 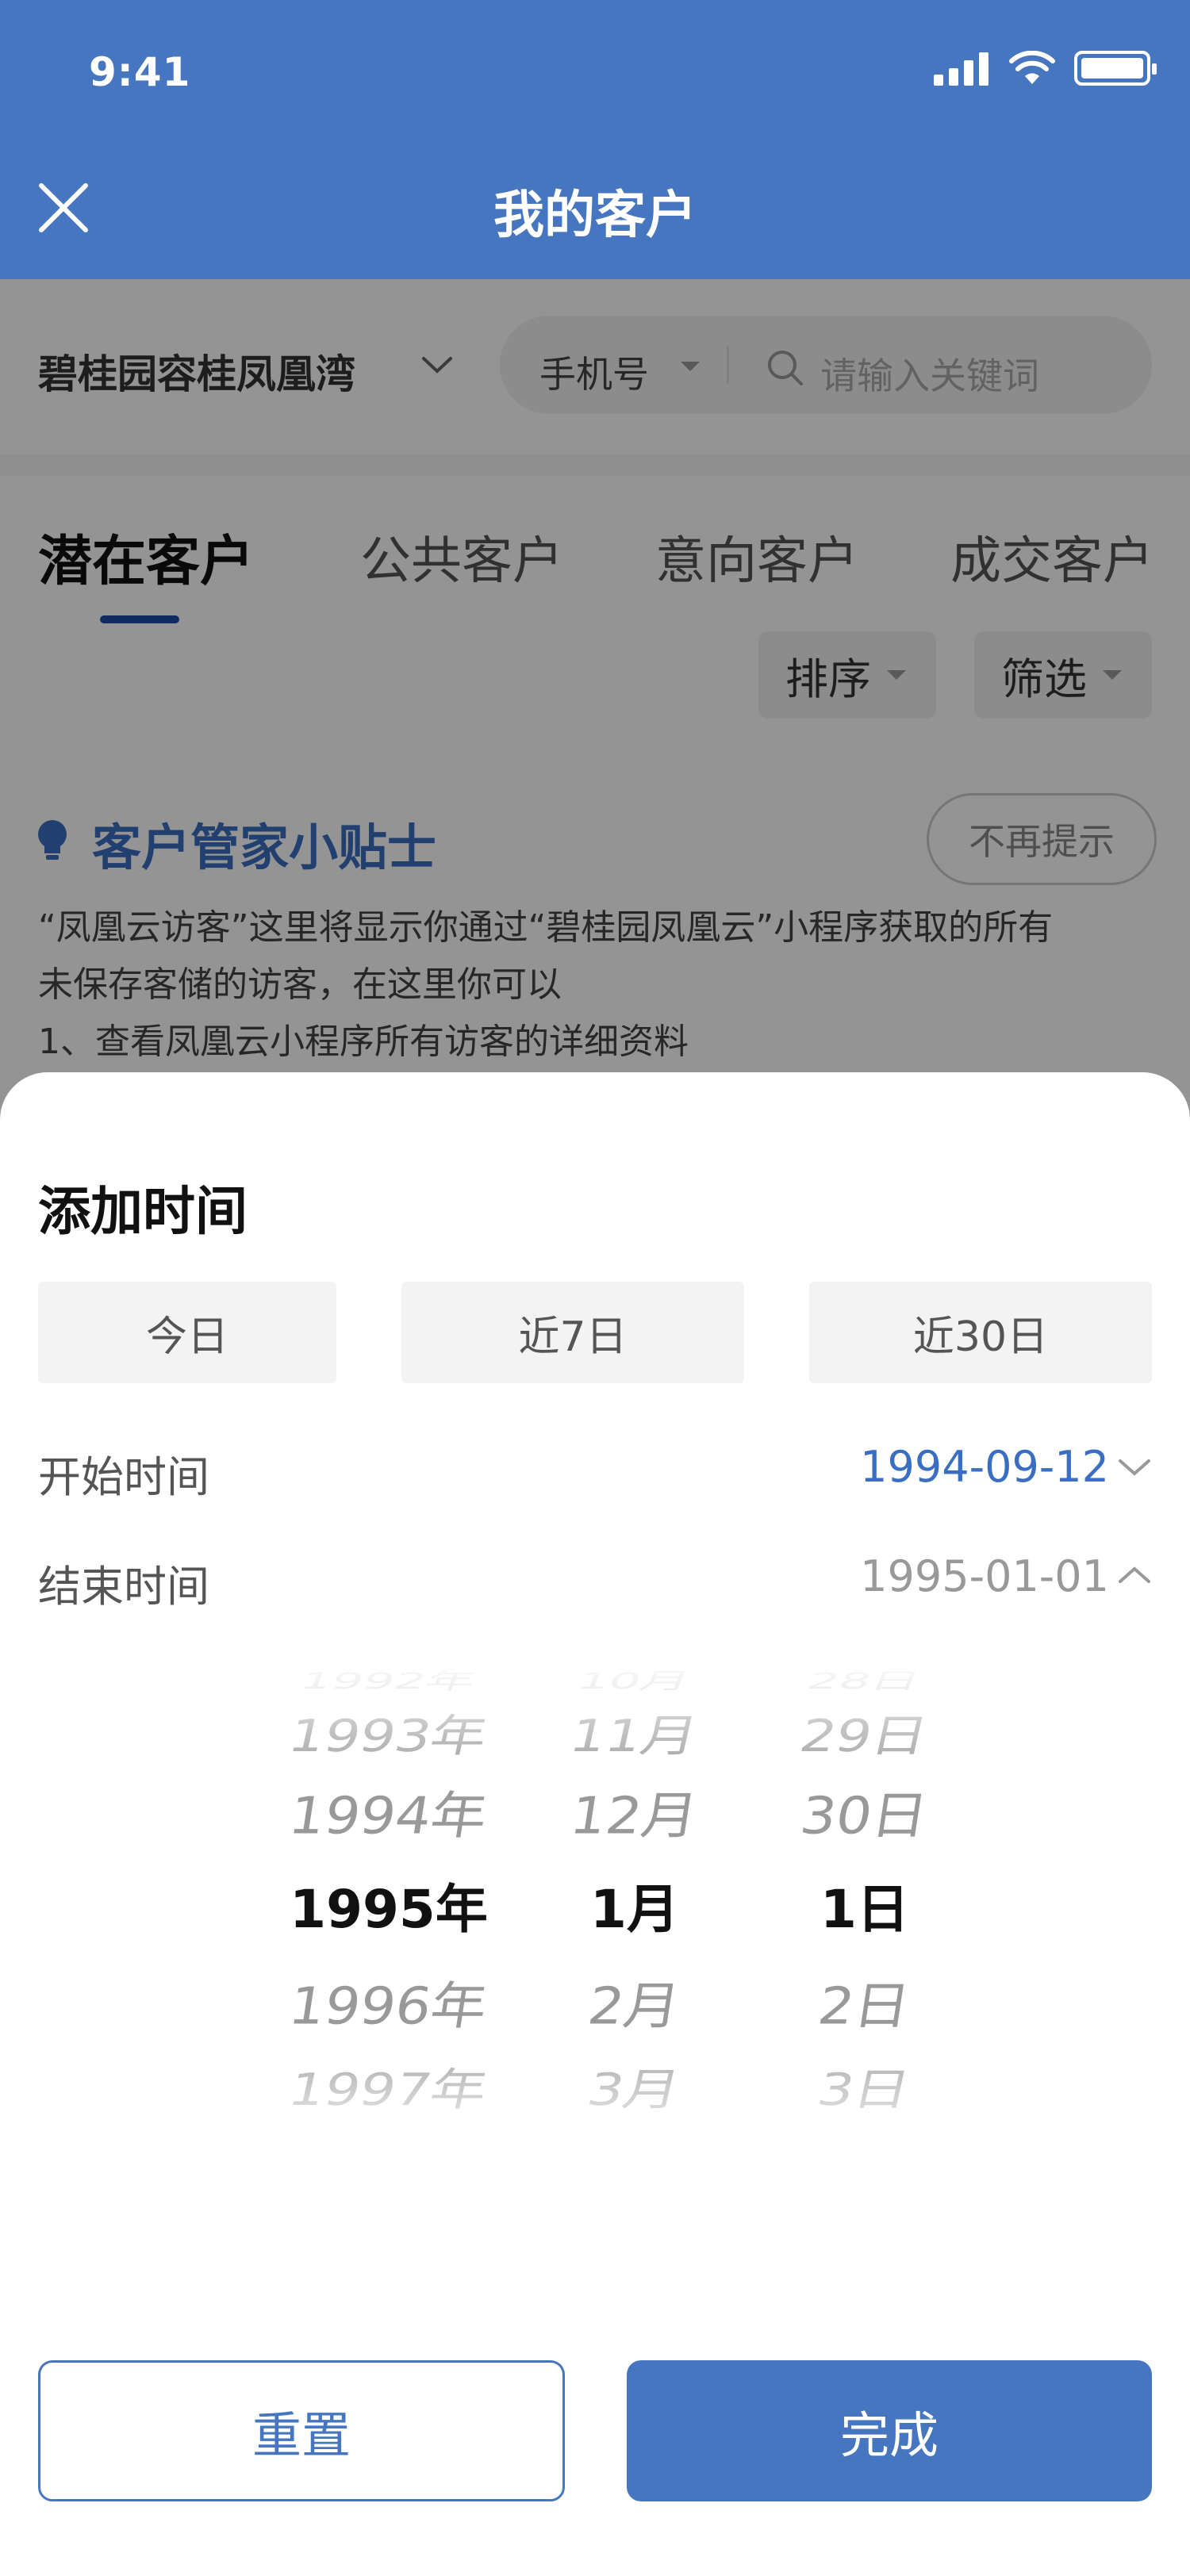 I want to click on preset-30-days-button: 近30日, so click(x=980, y=1333).